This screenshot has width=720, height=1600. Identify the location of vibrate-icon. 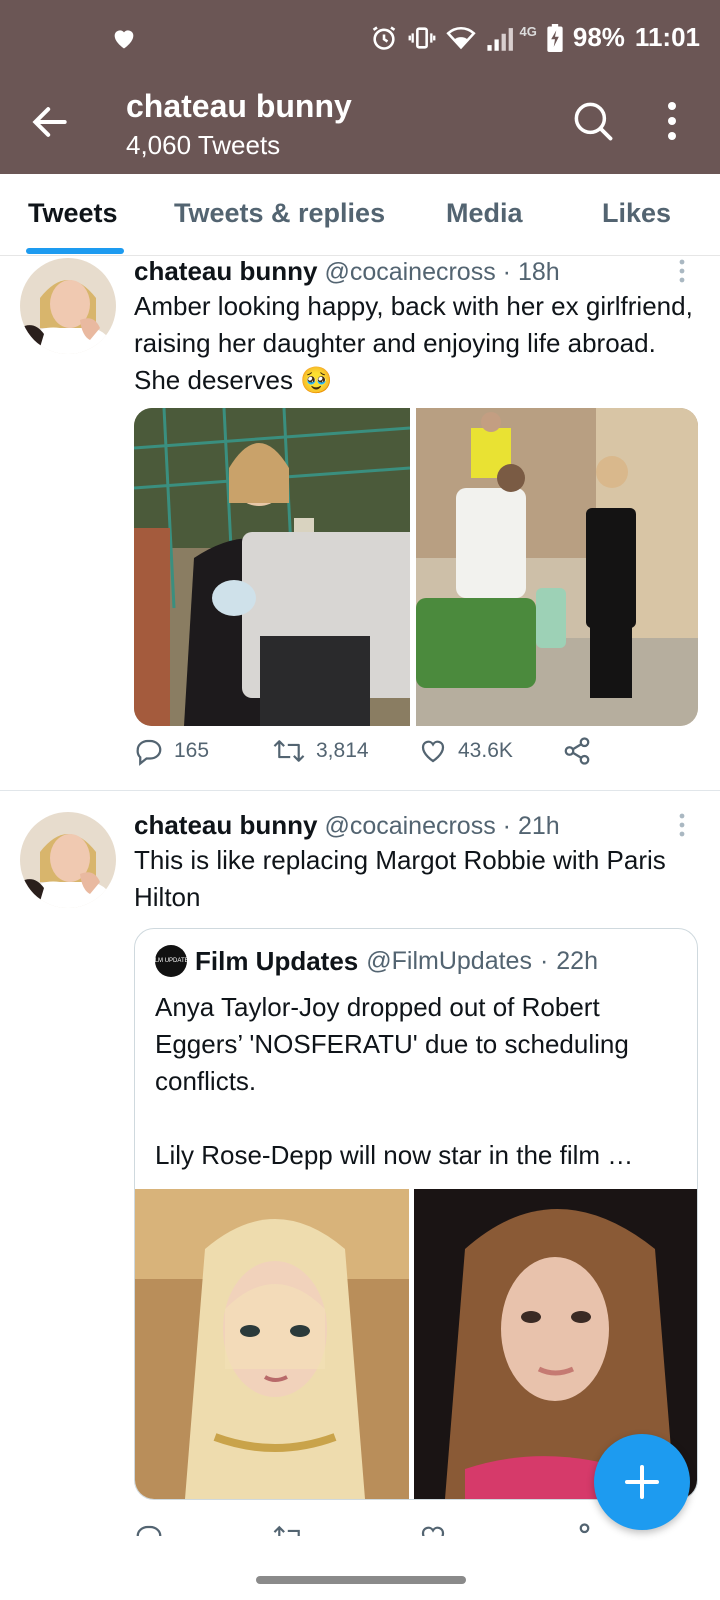
(421, 37).